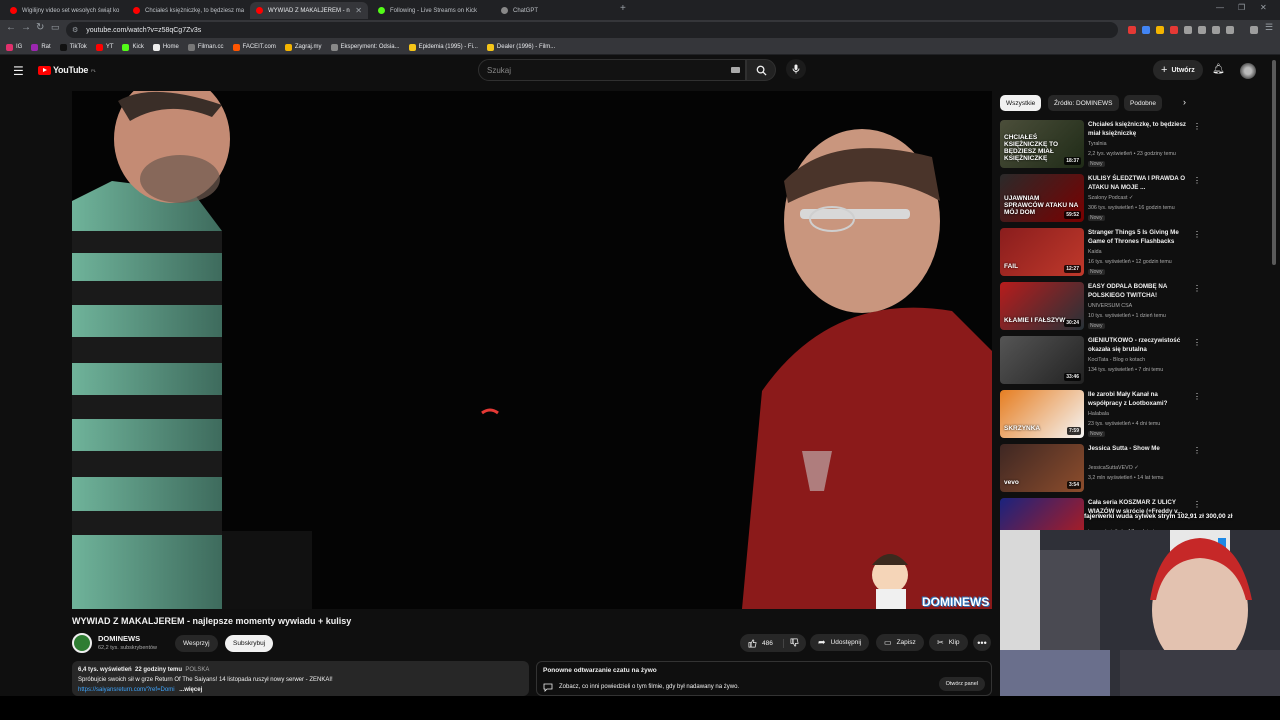 Image resolution: width=1280 pixels, height=720 pixels. What do you see at coordinates (1116, 360) in the screenshot?
I see `recommended-channel: KociTata - Blog o kotach` at bounding box center [1116, 360].